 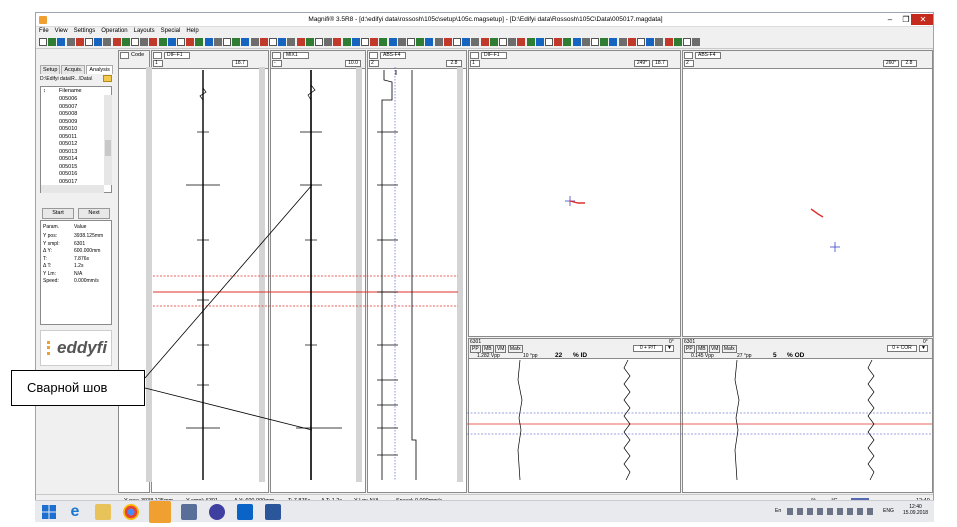 What do you see at coordinates (124, 55) in the screenshot?
I see `code-config-icon` at bounding box center [124, 55].